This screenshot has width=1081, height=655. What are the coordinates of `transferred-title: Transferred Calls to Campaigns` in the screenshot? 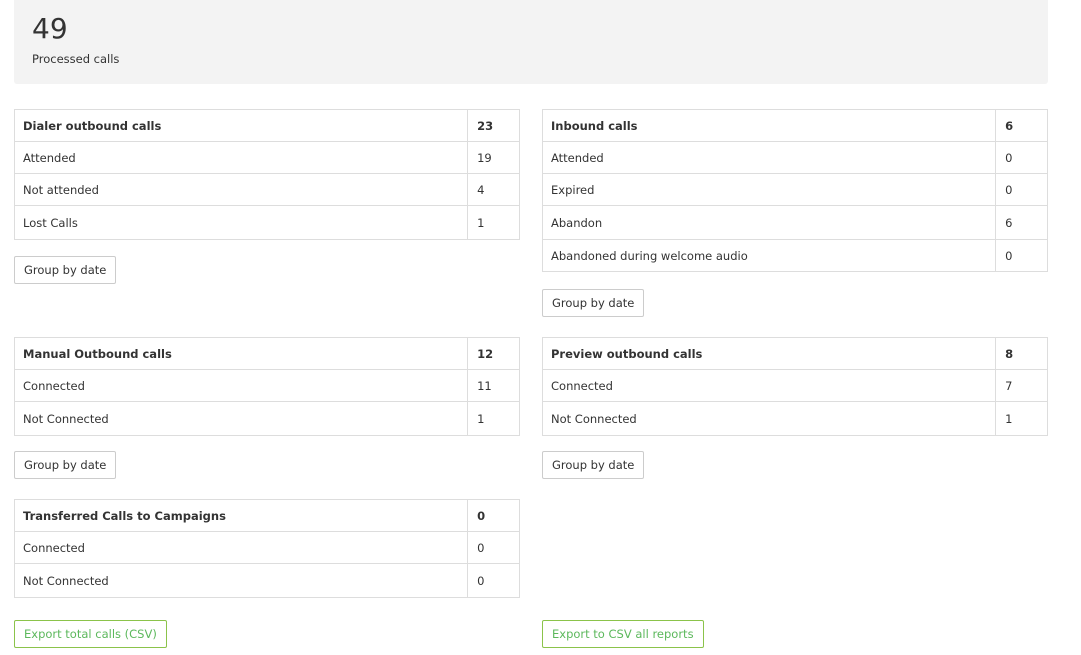 It's located at (241, 515).